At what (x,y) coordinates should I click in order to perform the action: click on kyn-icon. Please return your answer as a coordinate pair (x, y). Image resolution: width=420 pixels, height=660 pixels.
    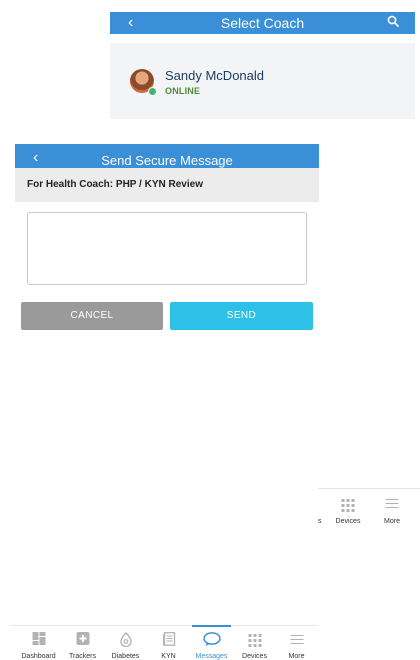
    Looking at the image, I should click on (168, 639).